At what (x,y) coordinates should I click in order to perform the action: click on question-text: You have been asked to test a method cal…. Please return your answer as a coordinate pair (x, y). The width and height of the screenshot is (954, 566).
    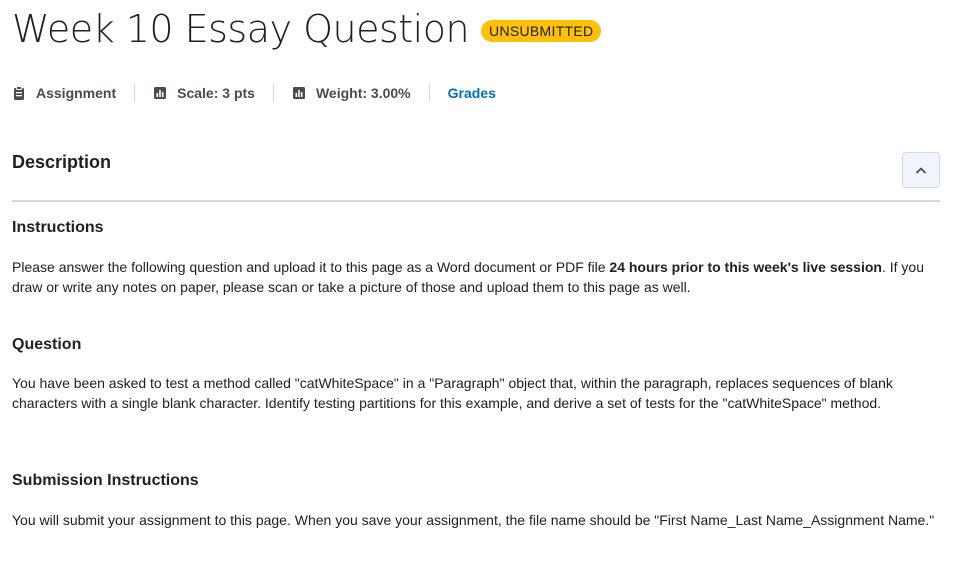
    Looking at the image, I should click on (452, 393).